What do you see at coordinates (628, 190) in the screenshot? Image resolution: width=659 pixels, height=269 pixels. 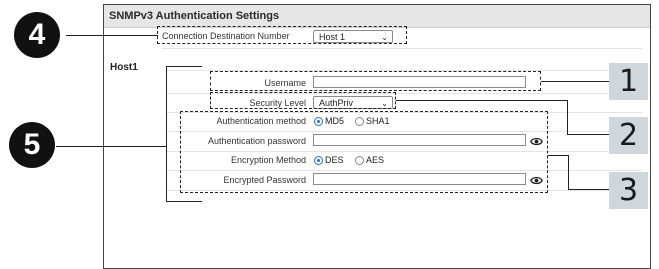 I see `callout-box-3: 3` at bounding box center [628, 190].